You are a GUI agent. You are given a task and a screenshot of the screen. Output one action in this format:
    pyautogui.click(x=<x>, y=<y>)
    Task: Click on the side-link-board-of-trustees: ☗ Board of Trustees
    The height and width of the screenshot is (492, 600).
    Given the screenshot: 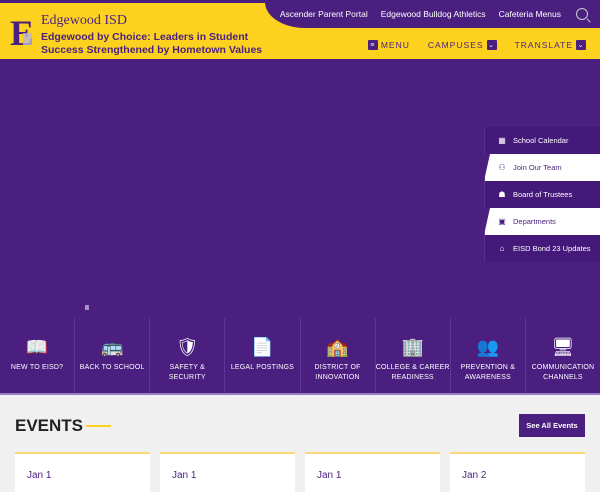 What is the action you would take?
    pyautogui.click(x=542, y=194)
    